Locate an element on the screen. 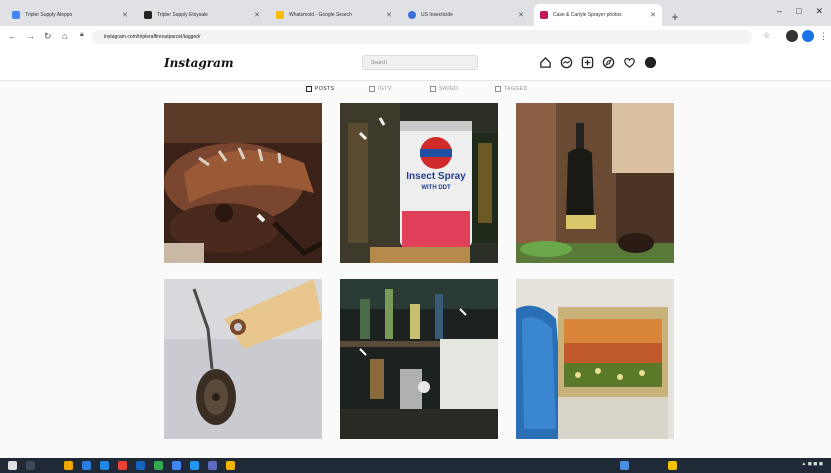 Image resolution: width=831 pixels, height=473 pixels. bookmark-star-icon: ☆ is located at coordinates (766, 35).